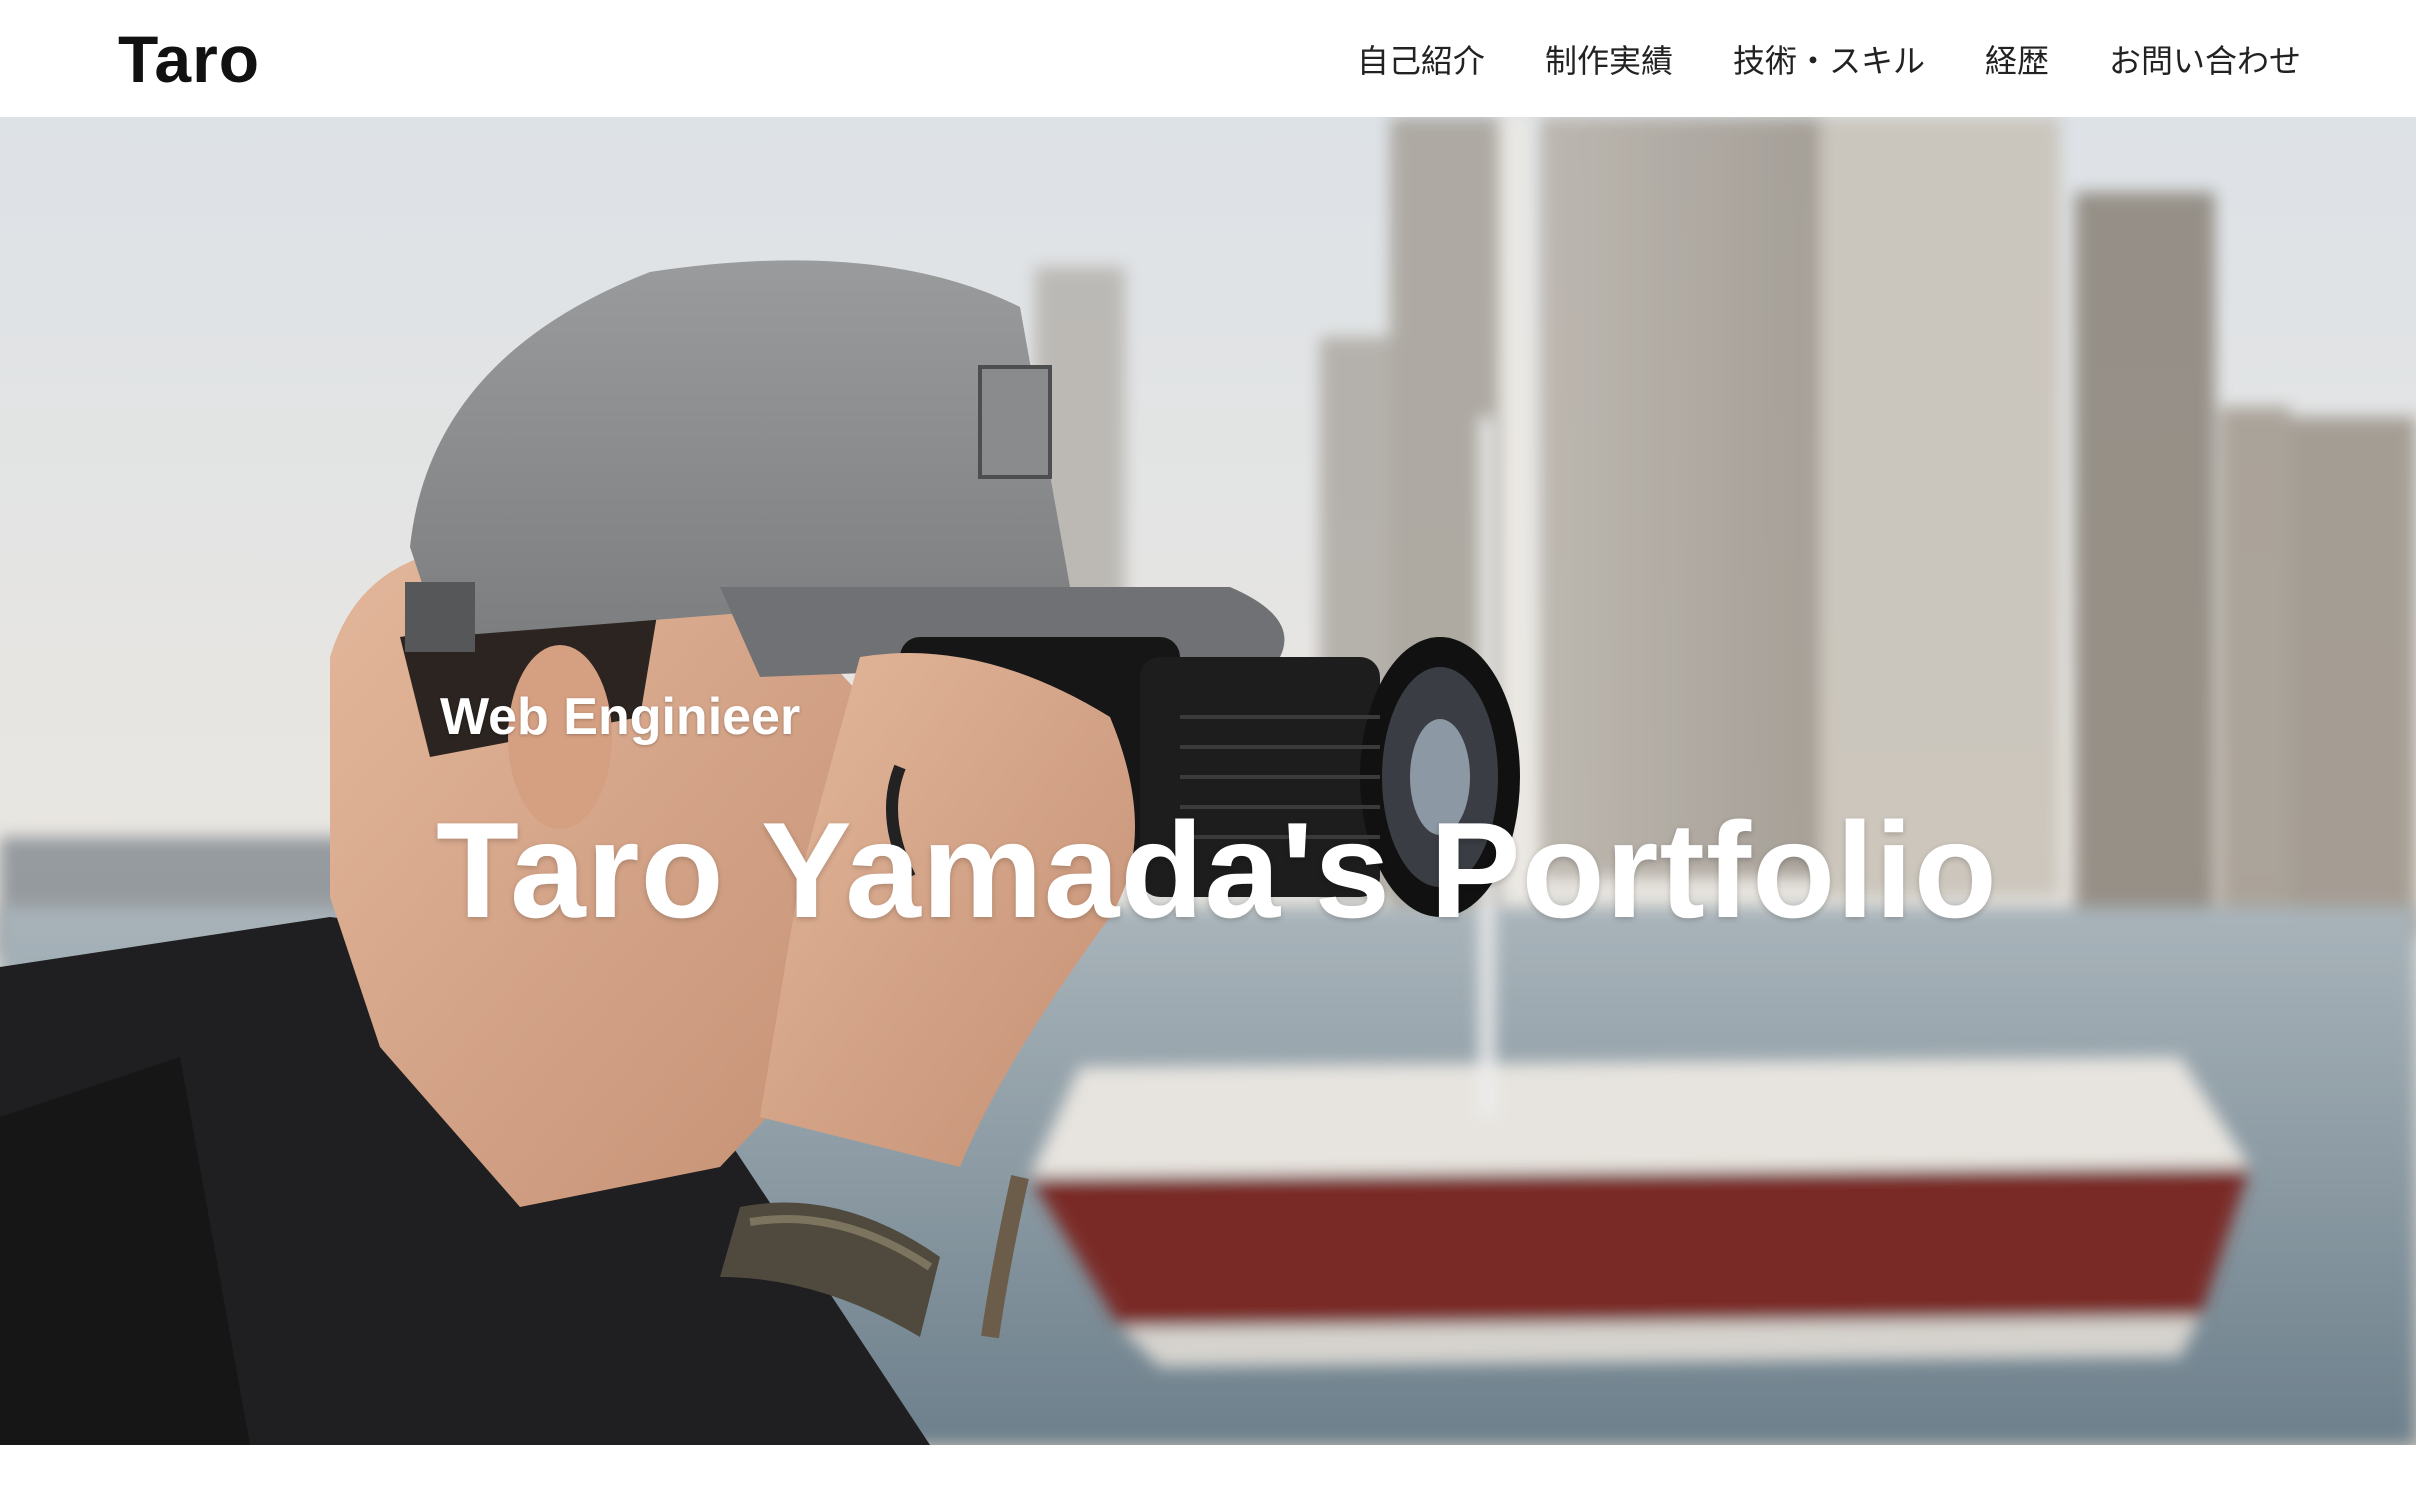  Describe the element at coordinates (1208, 1473) in the screenshot. I see `page-below-hero` at that location.